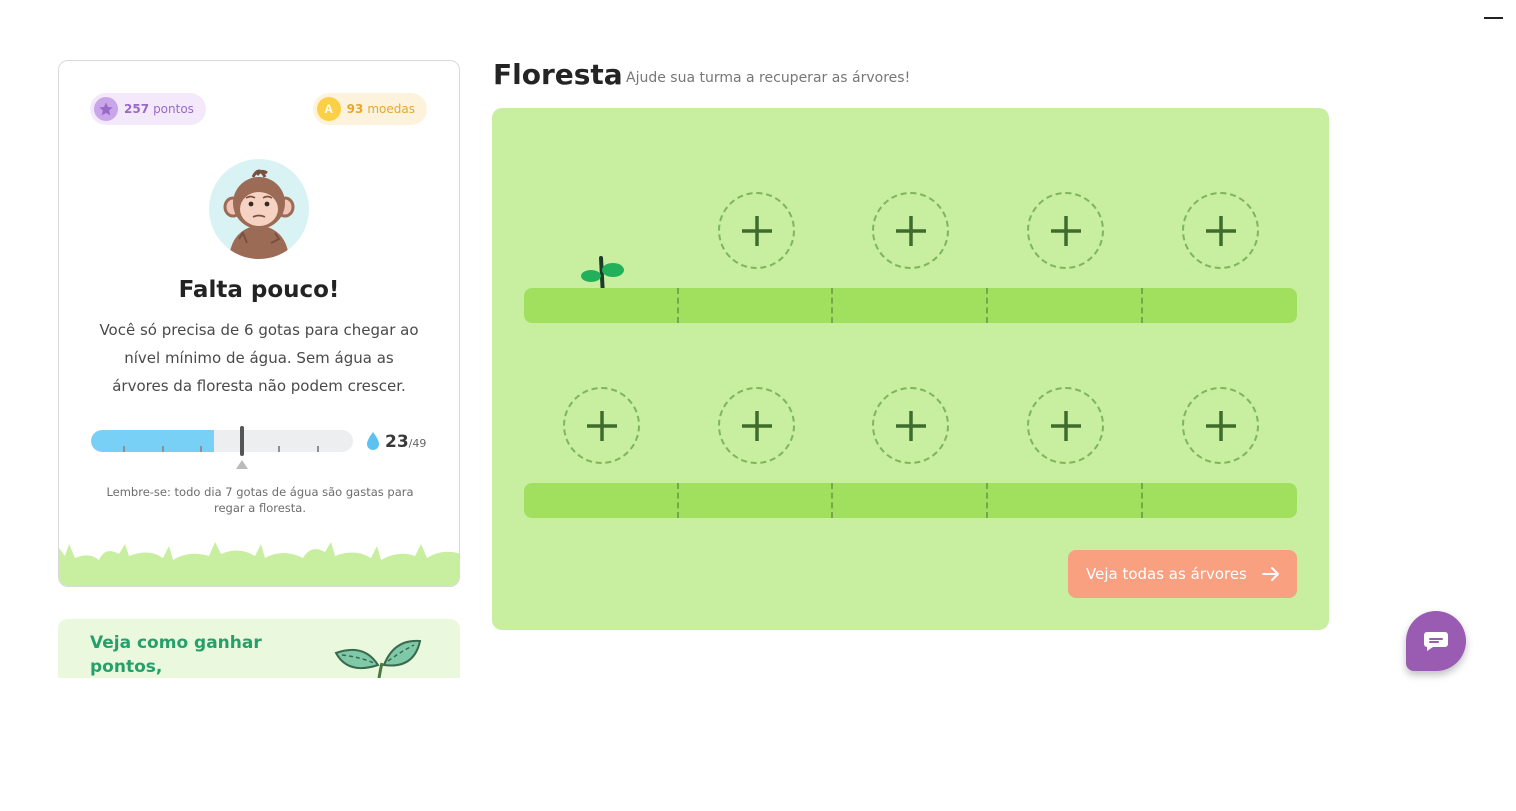  I want to click on points-badge: 257 pontos, so click(148, 109).